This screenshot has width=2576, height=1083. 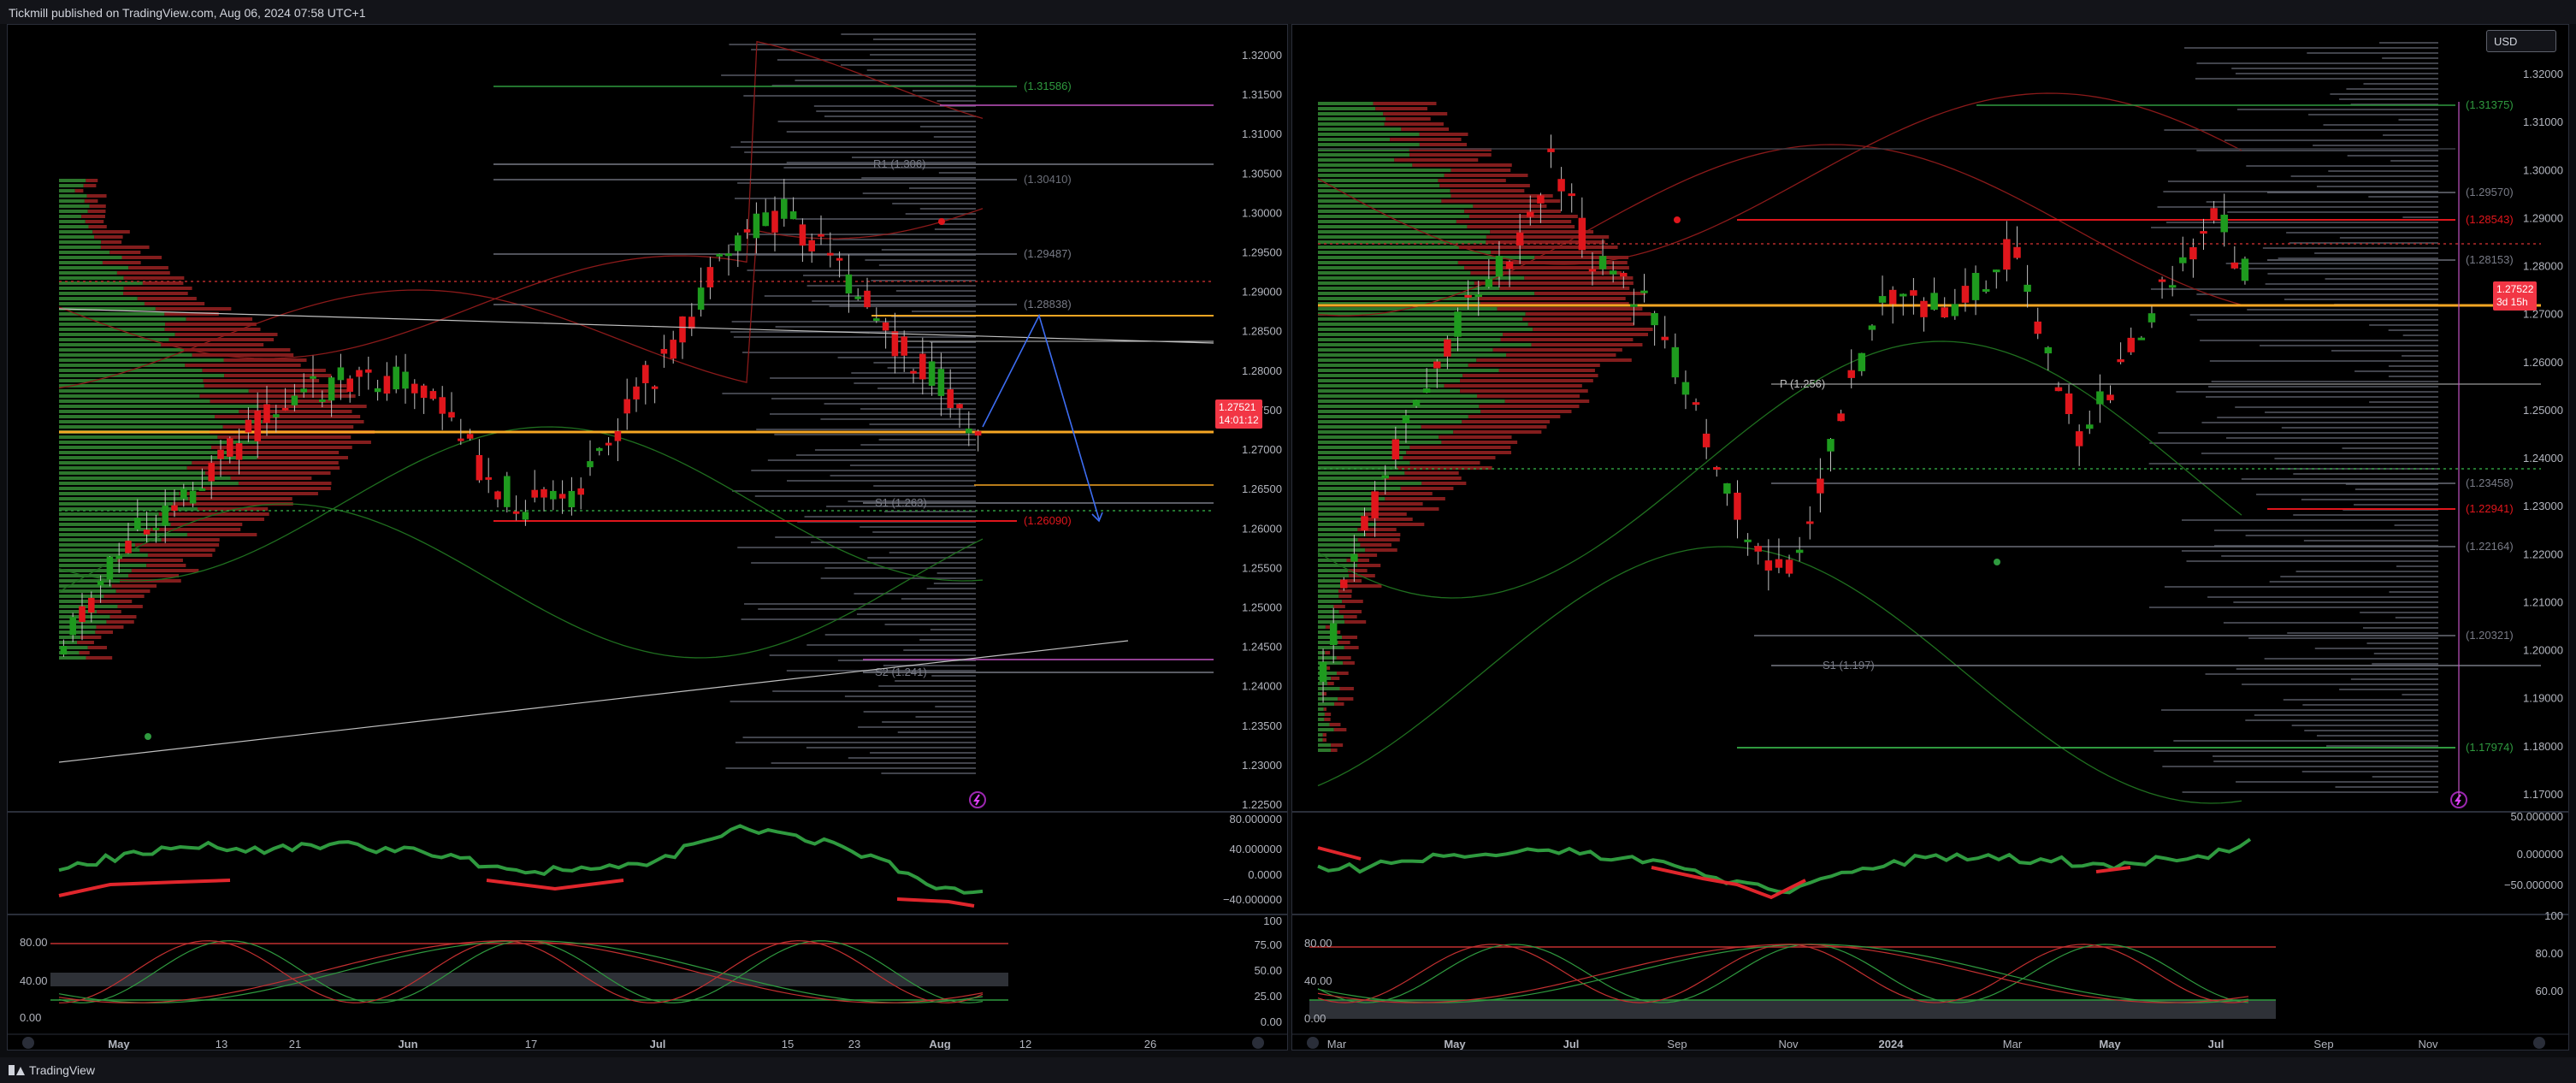 What do you see at coordinates (1268, 996) in the screenshot?
I see `stochastic-axis-tick-right: 25.00` at bounding box center [1268, 996].